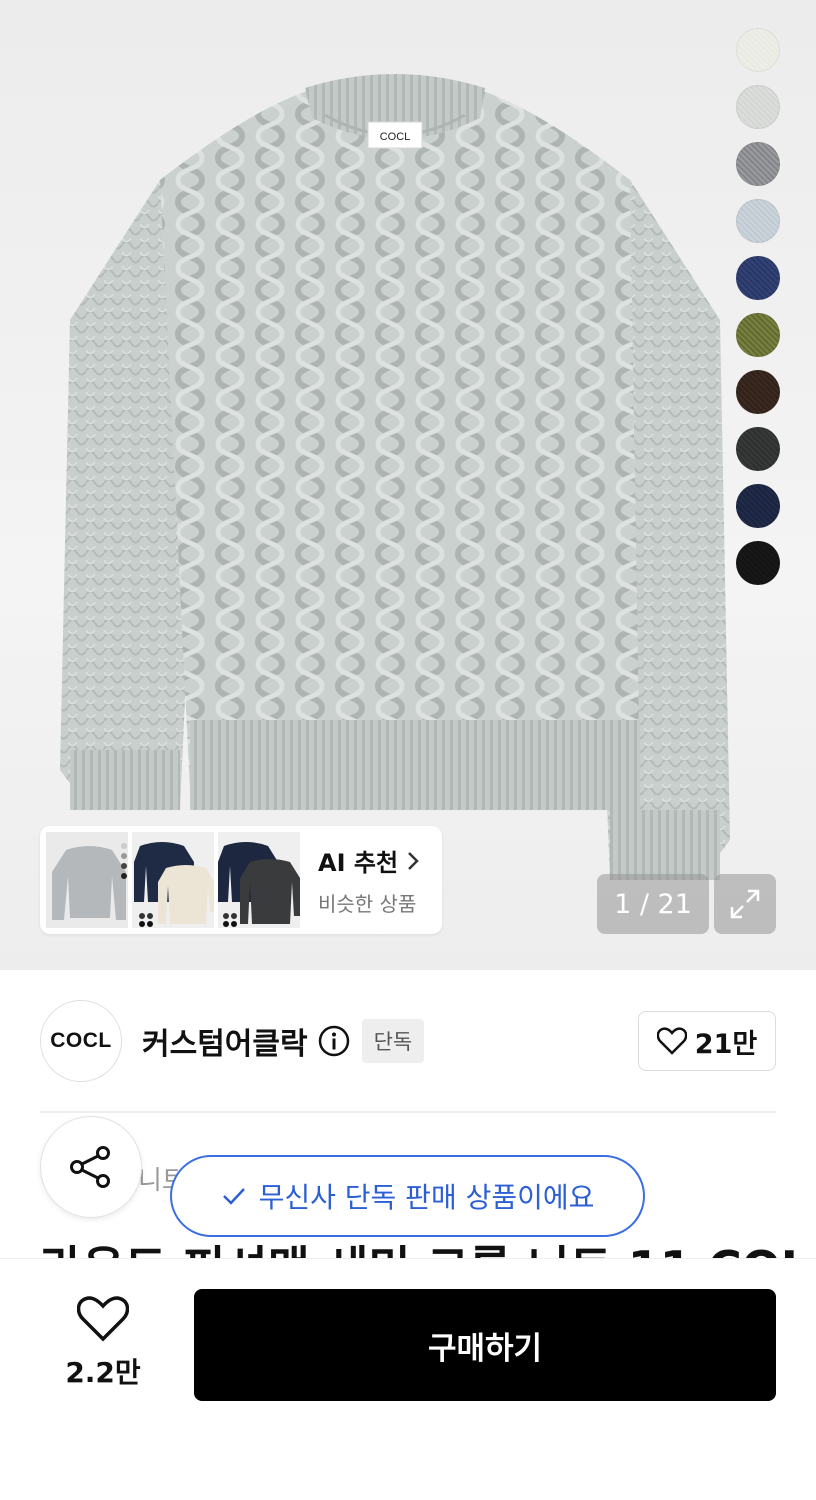 This screenshot has height=1500, width=816. What do you see at coordinates (225, 1041) in the screenshot?
I see `brand-name: 커스텀어클락` at bounding box center [225, 1041].